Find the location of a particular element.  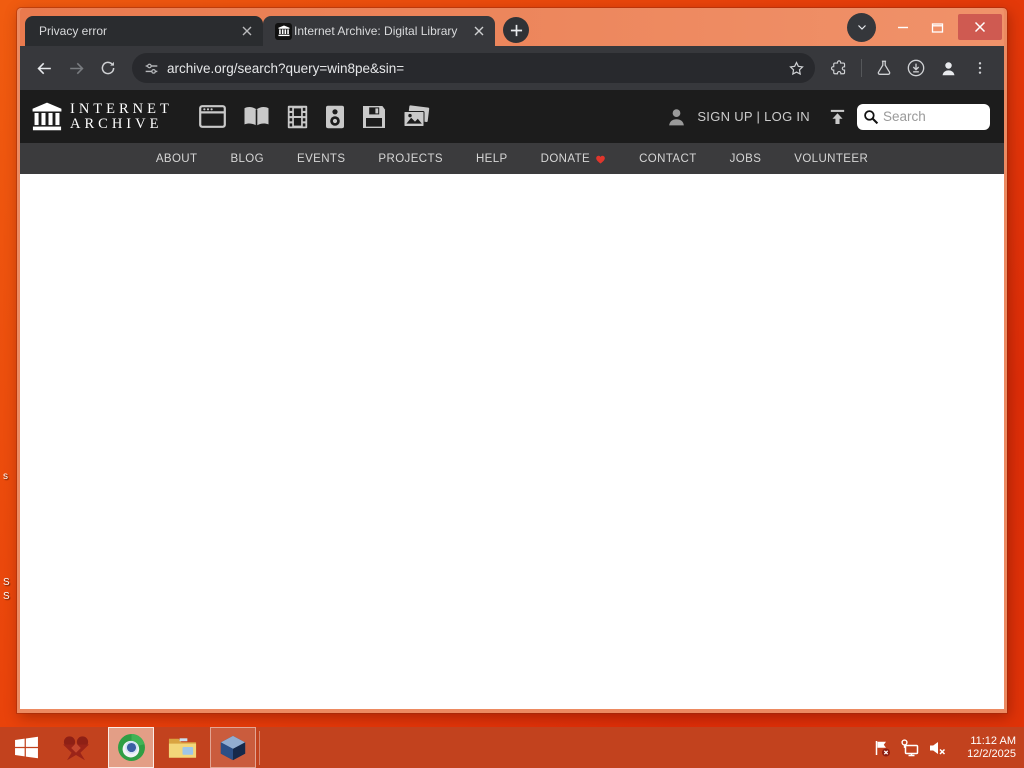

taskbar-left is located at coordinates (130, 747).